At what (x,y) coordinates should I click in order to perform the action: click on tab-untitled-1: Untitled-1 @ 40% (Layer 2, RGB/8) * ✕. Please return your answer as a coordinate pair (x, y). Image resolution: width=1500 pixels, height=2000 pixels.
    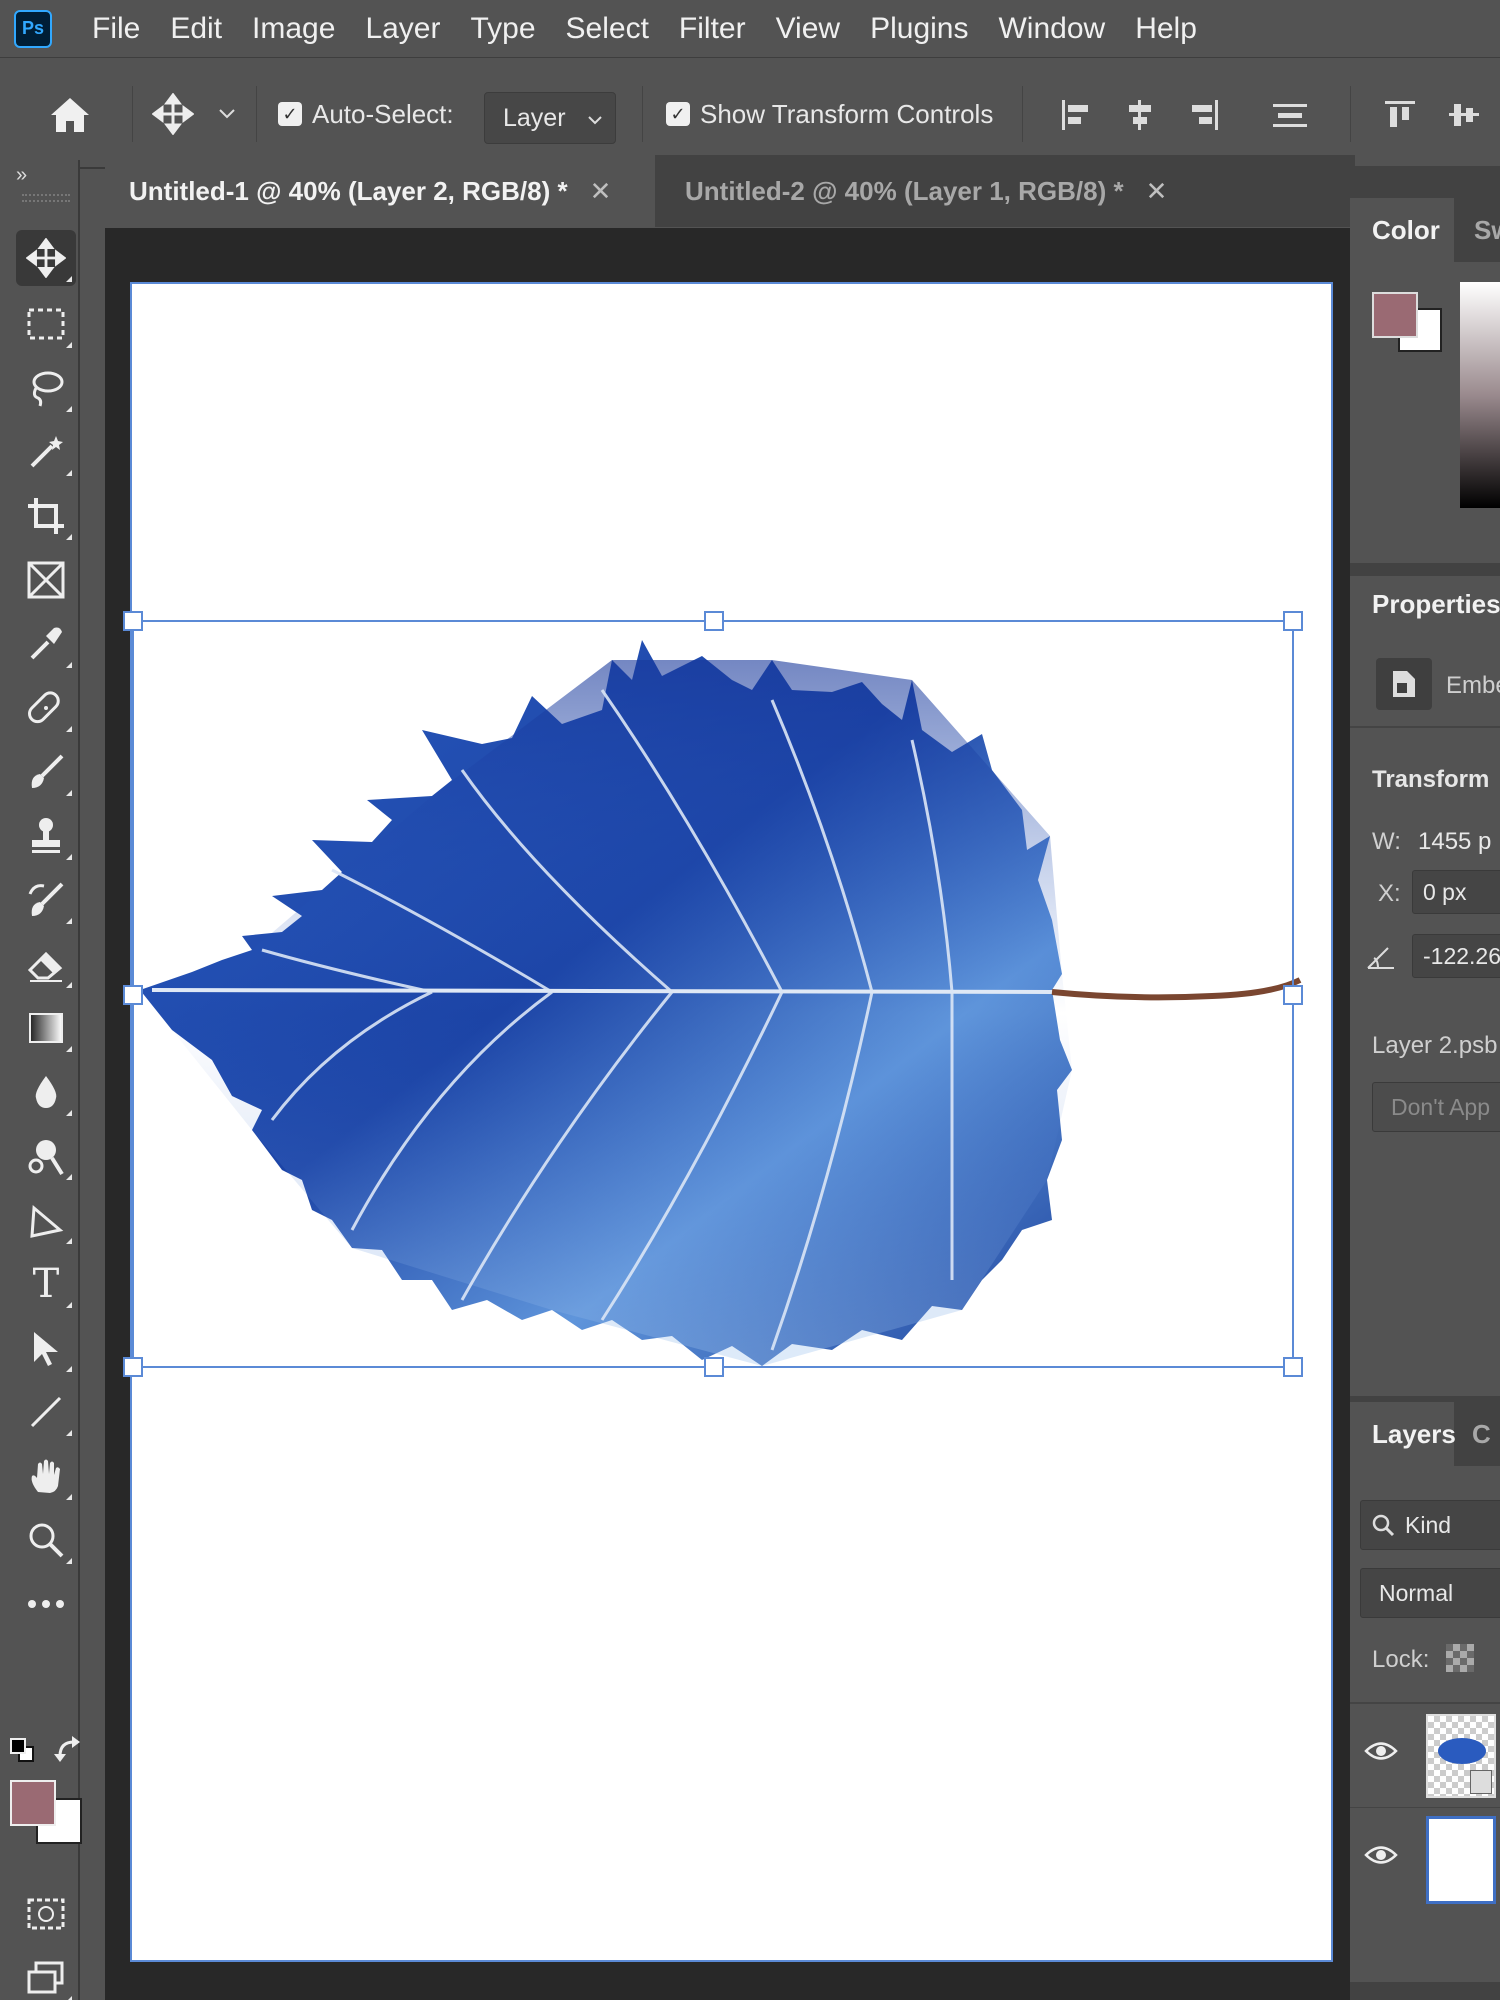
    Looking at the image, I should click on (380, 191).